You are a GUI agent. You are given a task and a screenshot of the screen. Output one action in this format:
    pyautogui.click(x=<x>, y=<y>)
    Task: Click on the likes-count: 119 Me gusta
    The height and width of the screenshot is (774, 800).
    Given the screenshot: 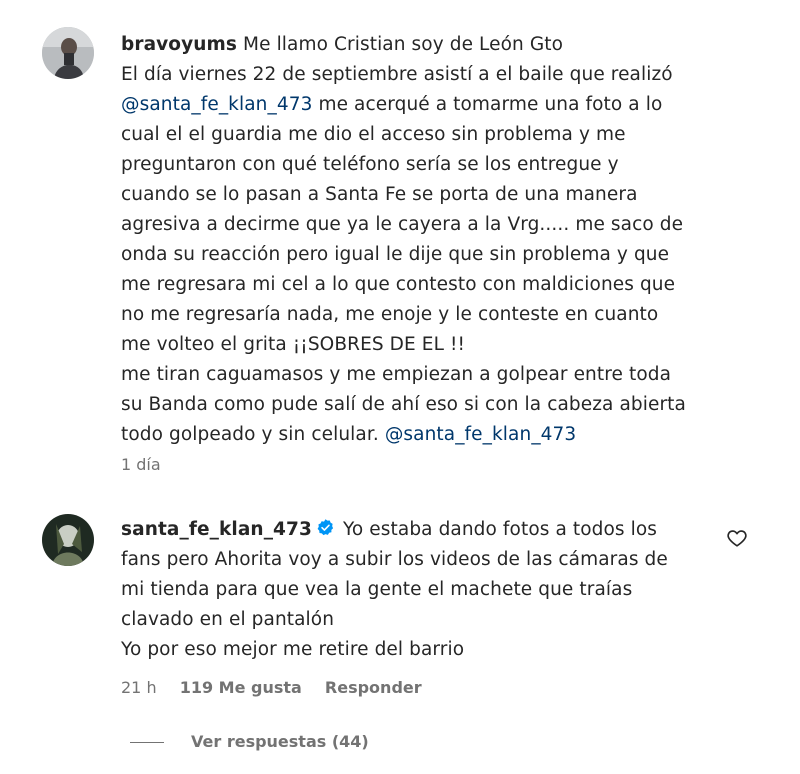 What is the action you would take?
    pyautogui.click(x=241, y=687)
    